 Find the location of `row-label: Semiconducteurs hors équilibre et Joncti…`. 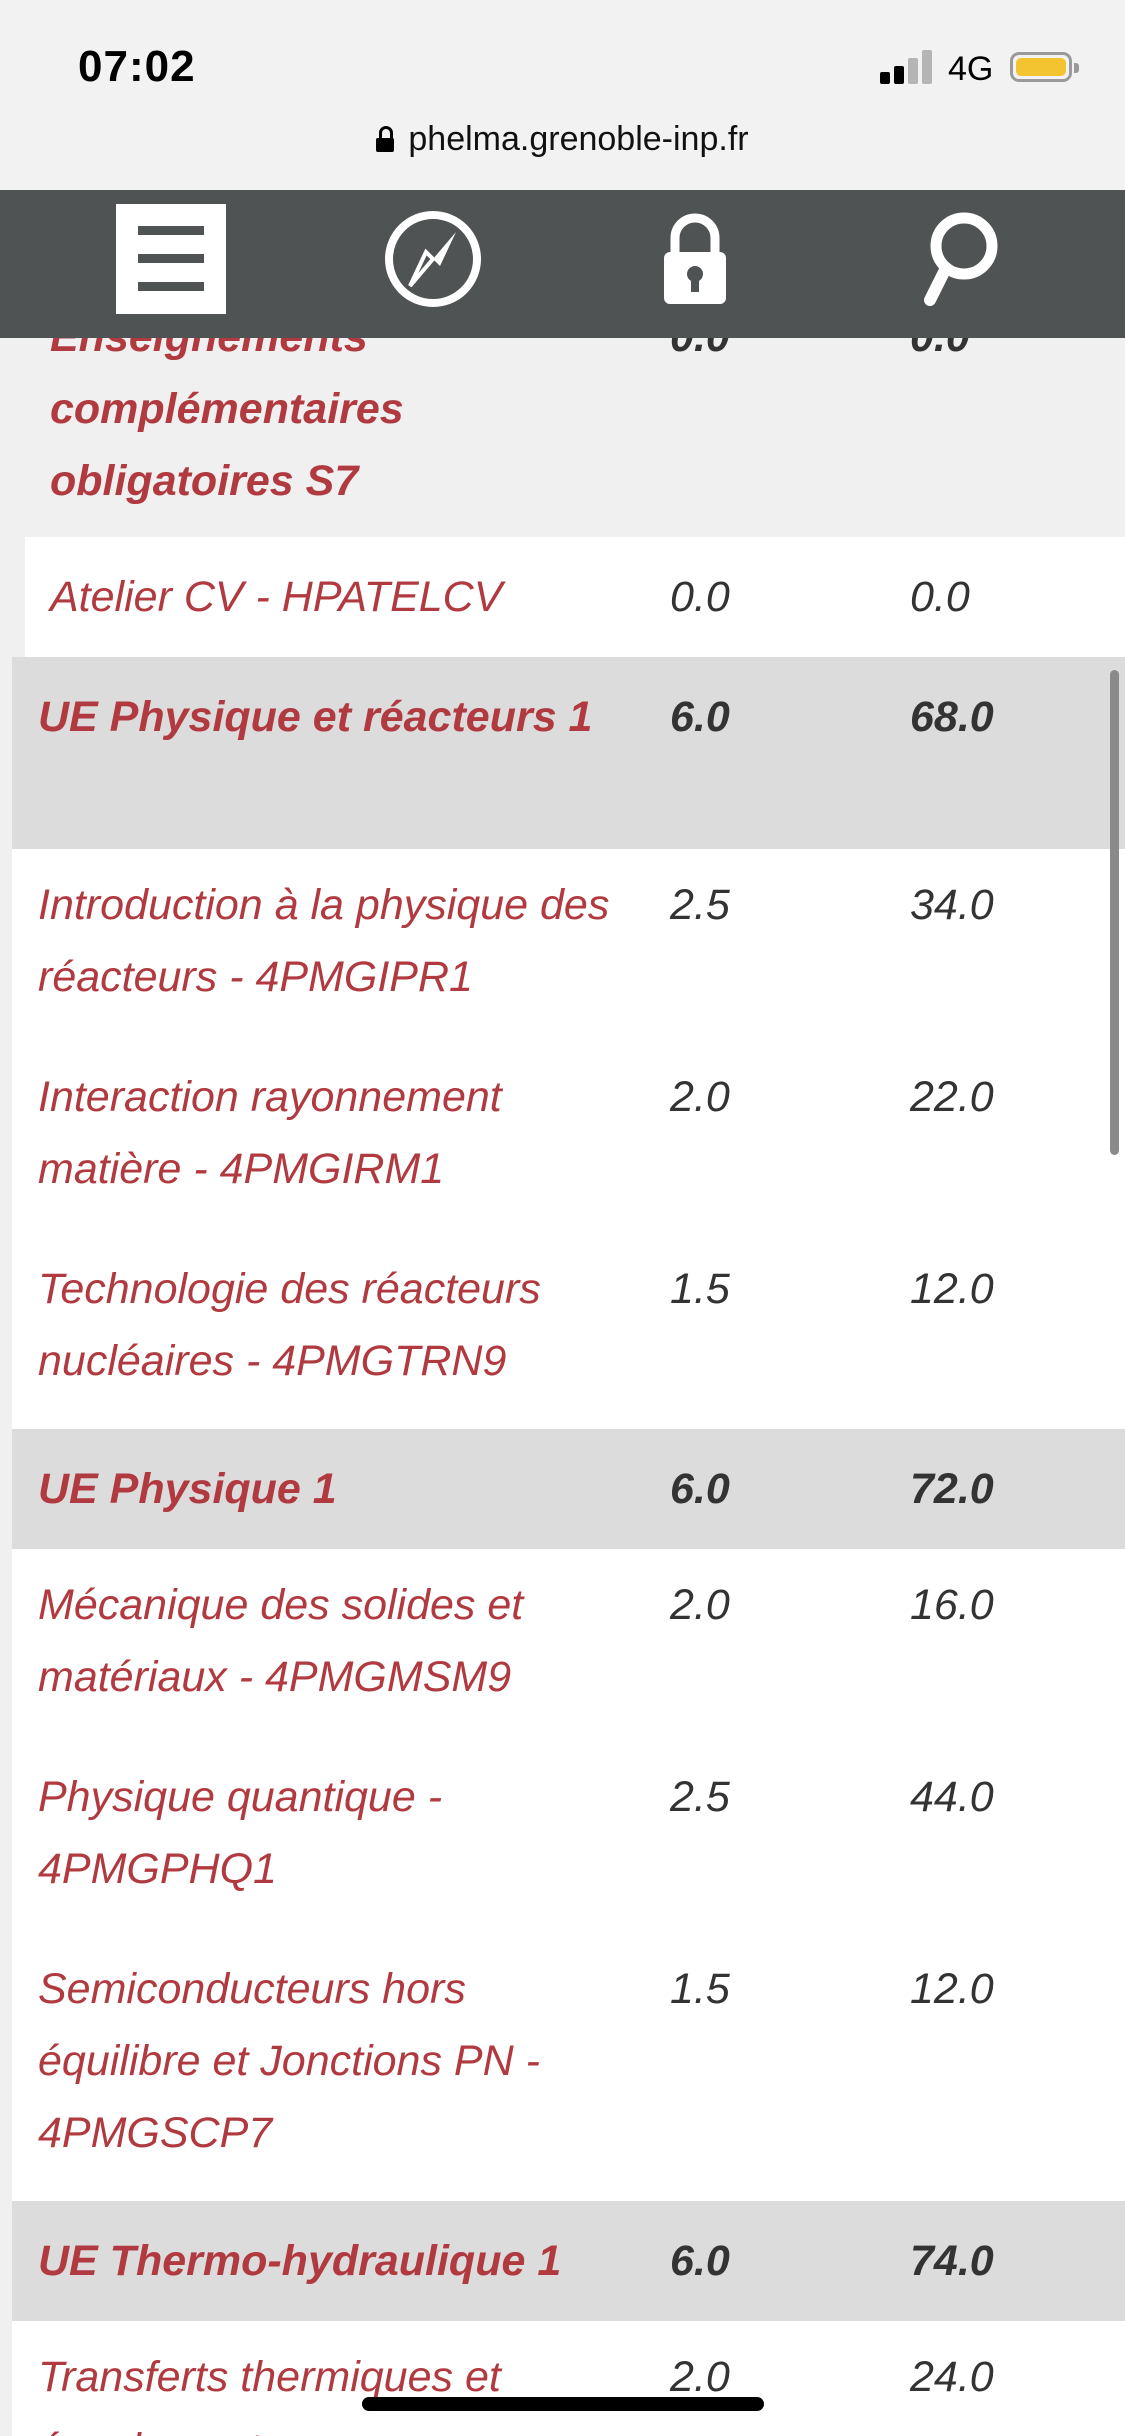

row-label: Semiconducteurs hors équilibre et Joncti… is located at coordinates (338, 2061).